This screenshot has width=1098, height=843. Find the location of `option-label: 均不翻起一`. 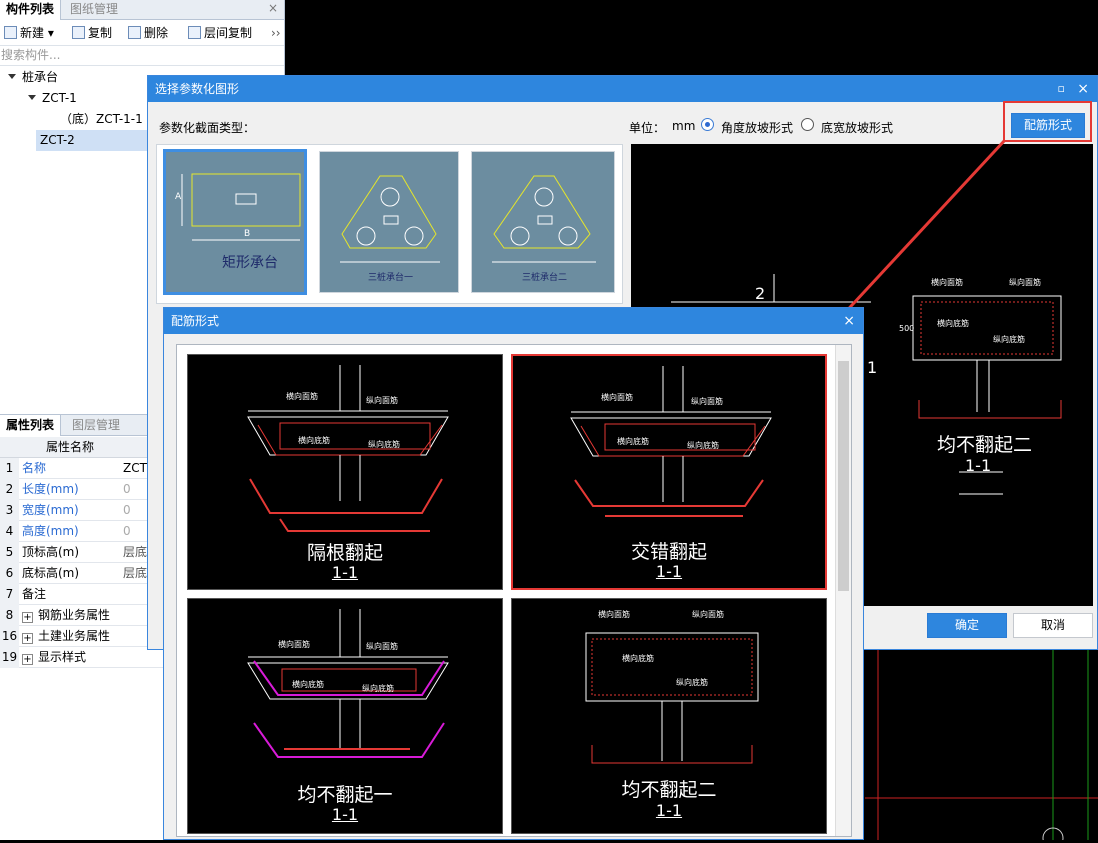

option-label: 均不翻起一 is located at coordinates (345, 795).